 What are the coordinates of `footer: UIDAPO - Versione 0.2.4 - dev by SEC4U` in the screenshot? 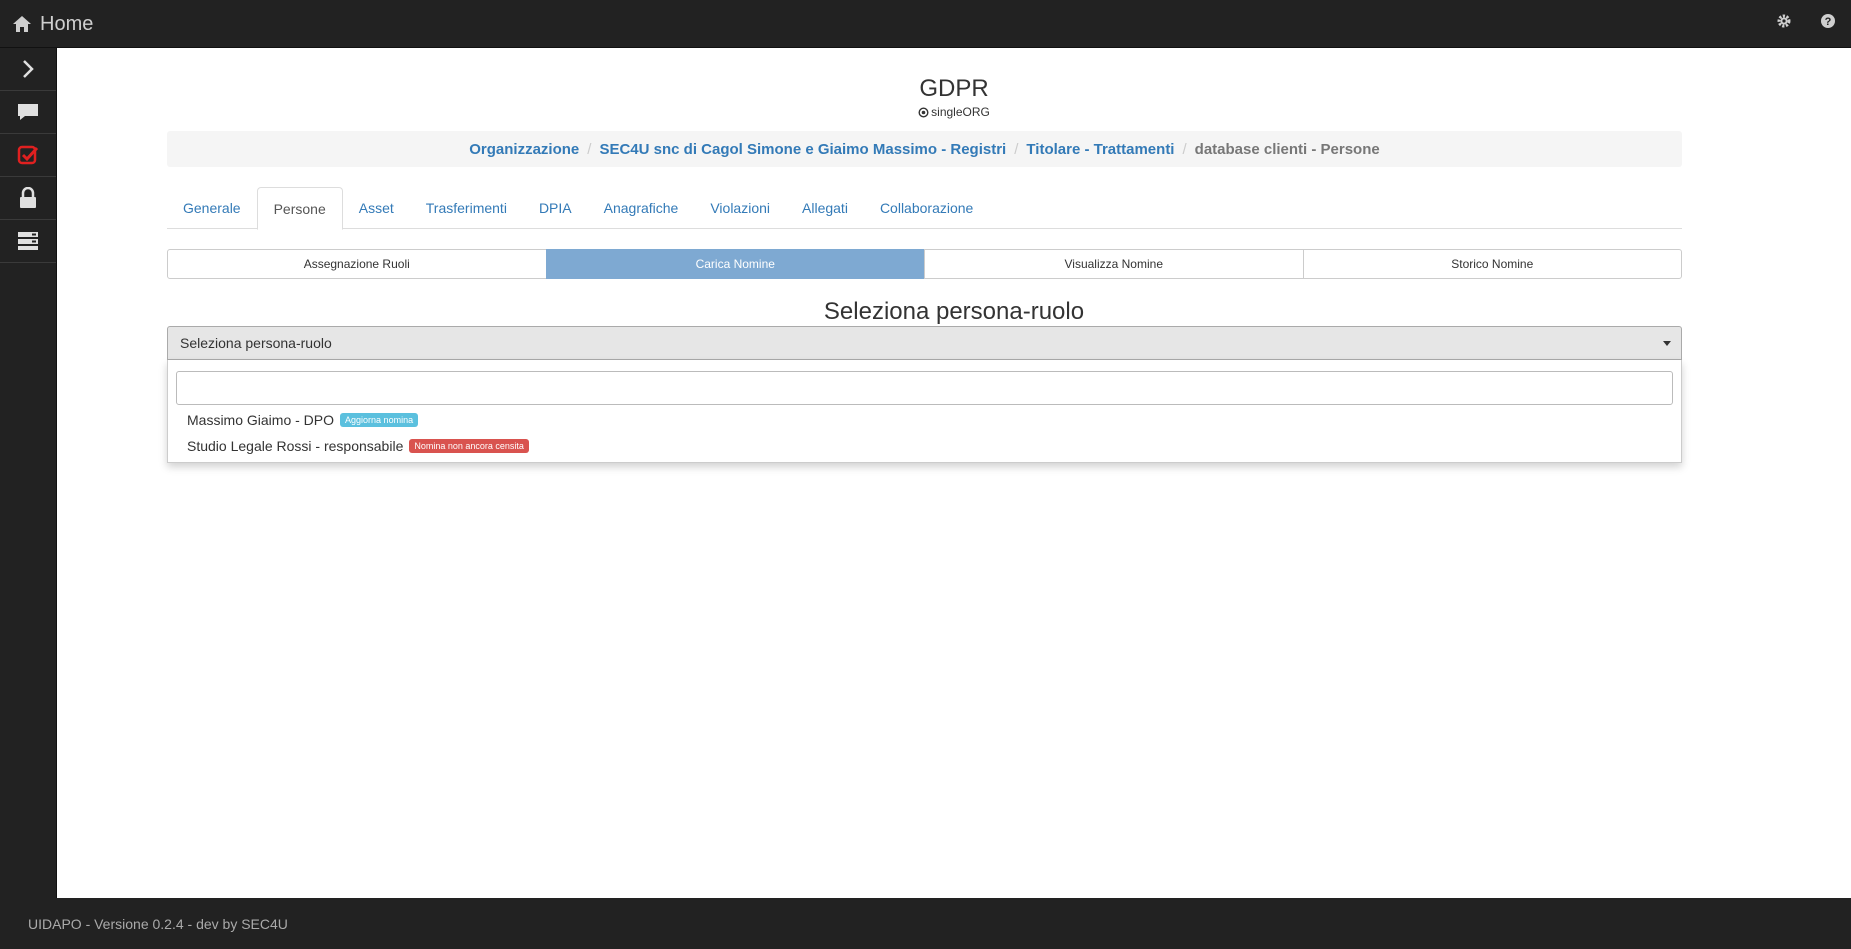 It's located at (925, 923).